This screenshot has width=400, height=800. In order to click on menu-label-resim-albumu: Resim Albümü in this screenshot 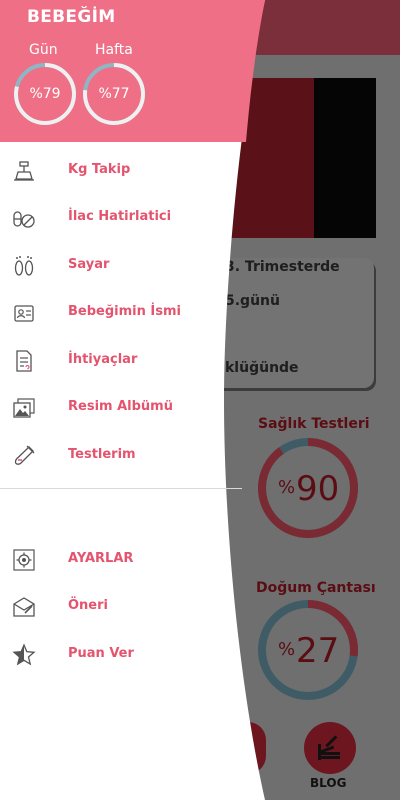, I will do `click(120, 406)`.